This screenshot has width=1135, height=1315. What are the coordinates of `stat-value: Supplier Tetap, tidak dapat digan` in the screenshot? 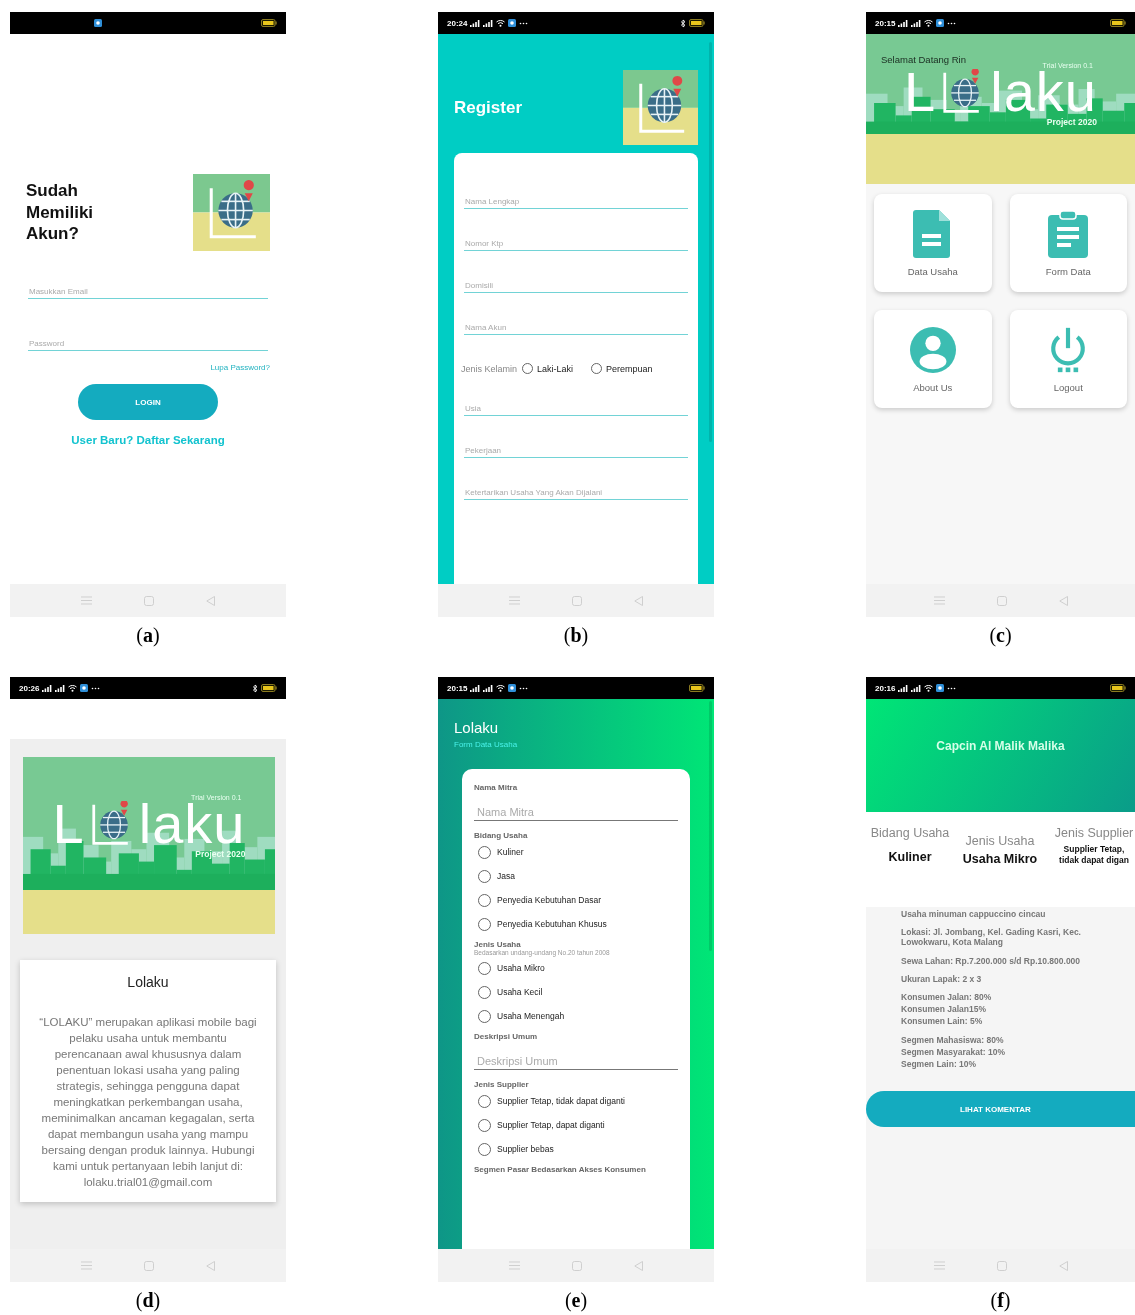 It's located at (1094, 855).